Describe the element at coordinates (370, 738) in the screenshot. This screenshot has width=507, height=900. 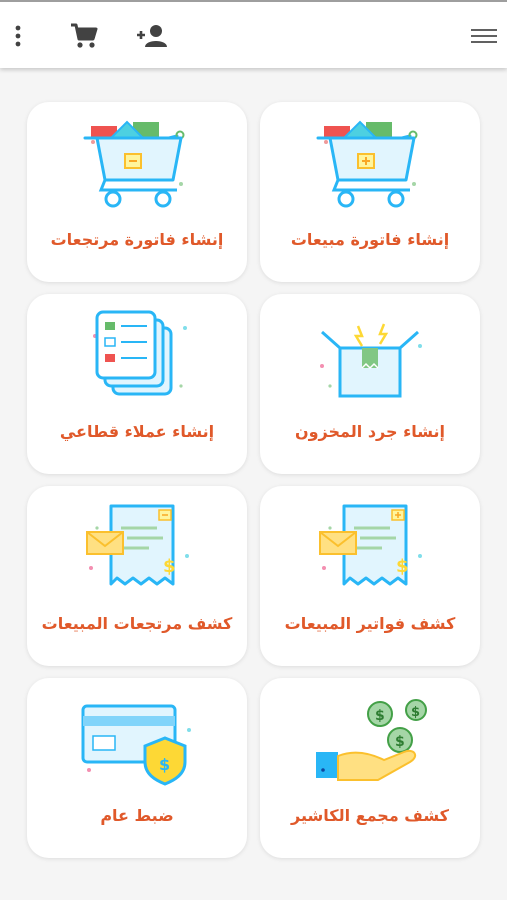
I see `cashier-coins-illustration: $ $ $` at that location.